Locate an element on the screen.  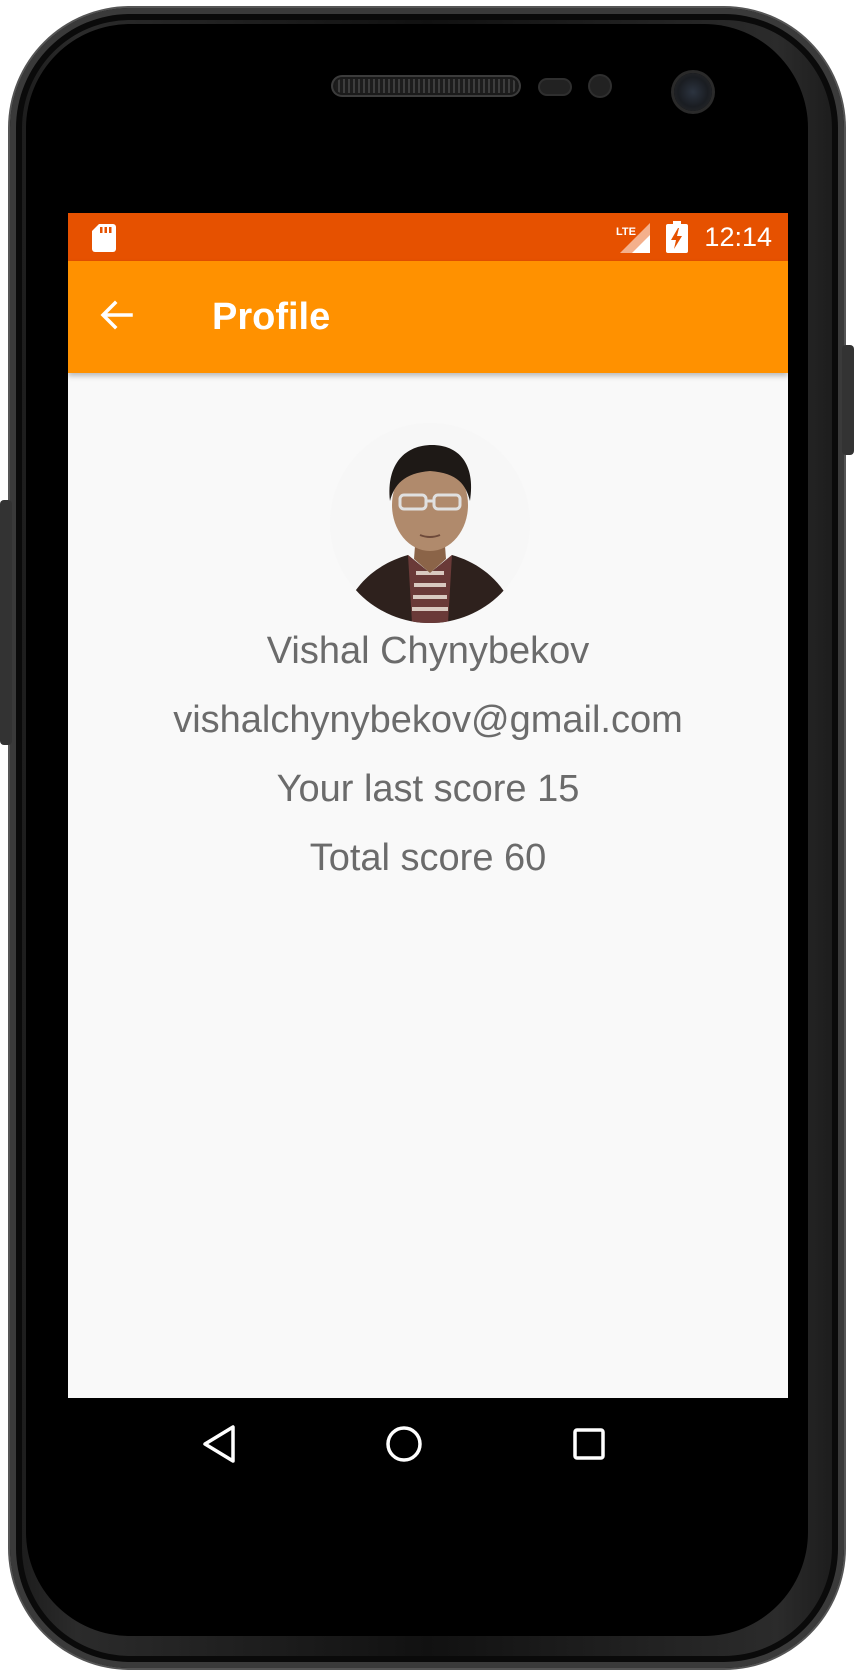
nav-home-button is located at coordinates (404, 1446).